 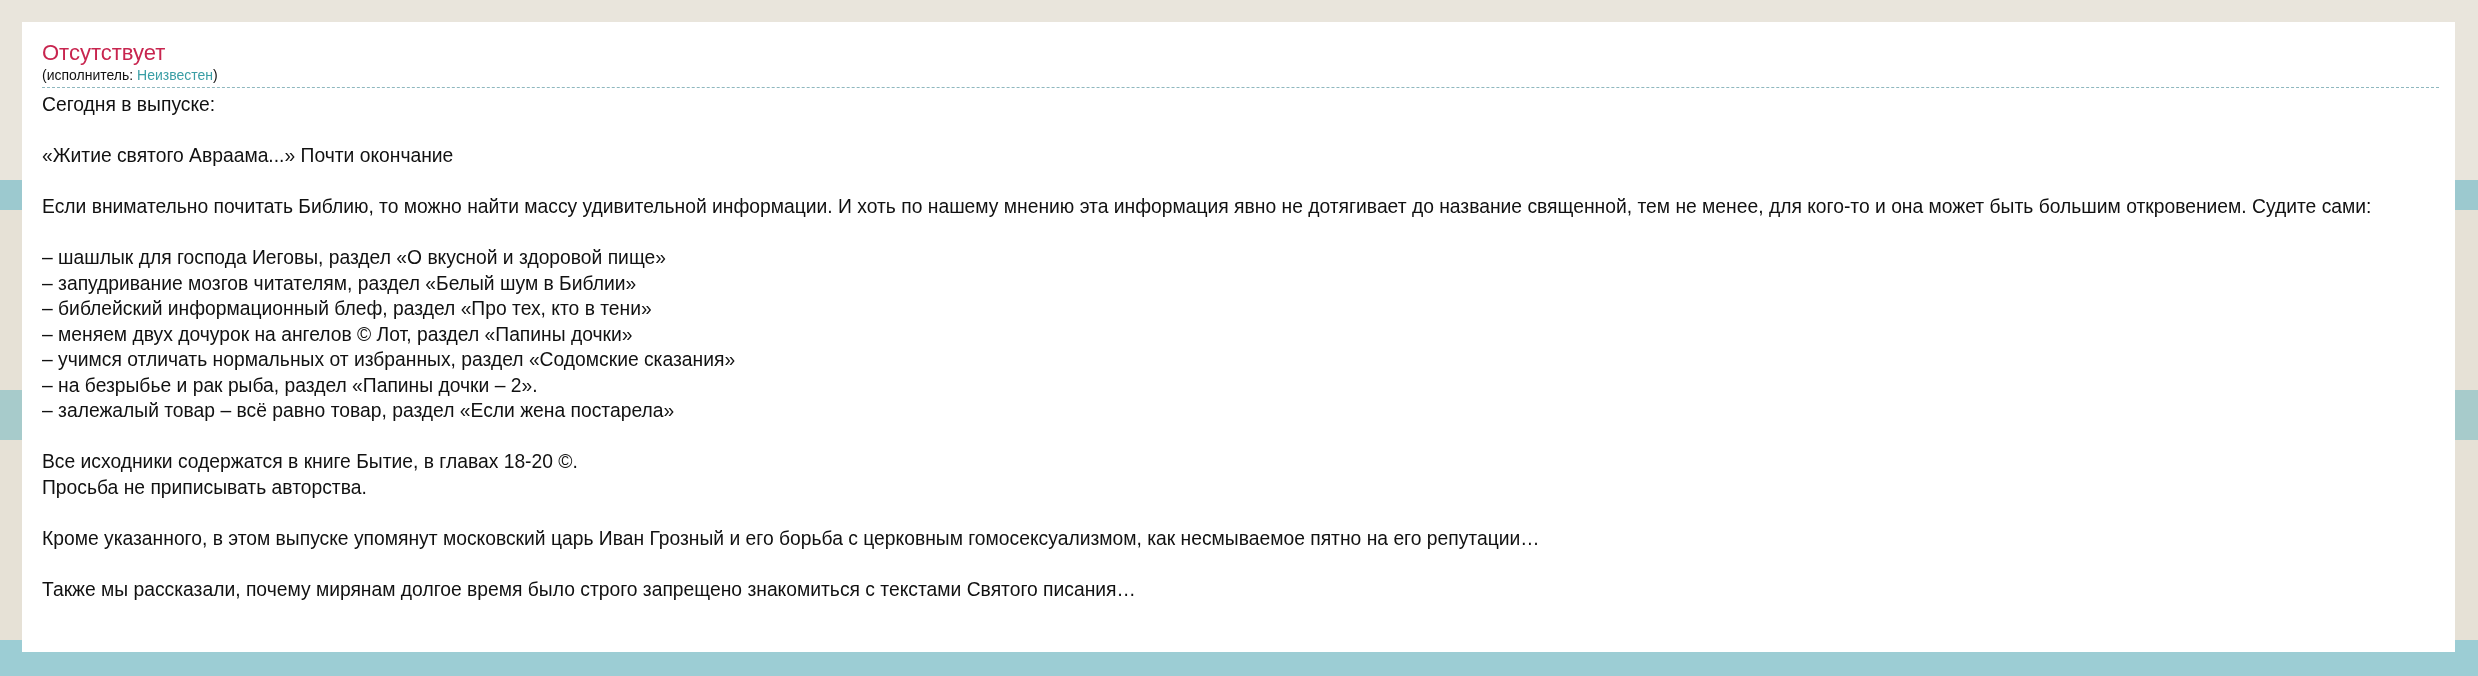 What do you see at coordinates (389, 360) in the screenshot?
I see `text-line: – учимся отличать нормальных от избранных, раздел «Содомские сказания»` at bounding box center [389, 360].